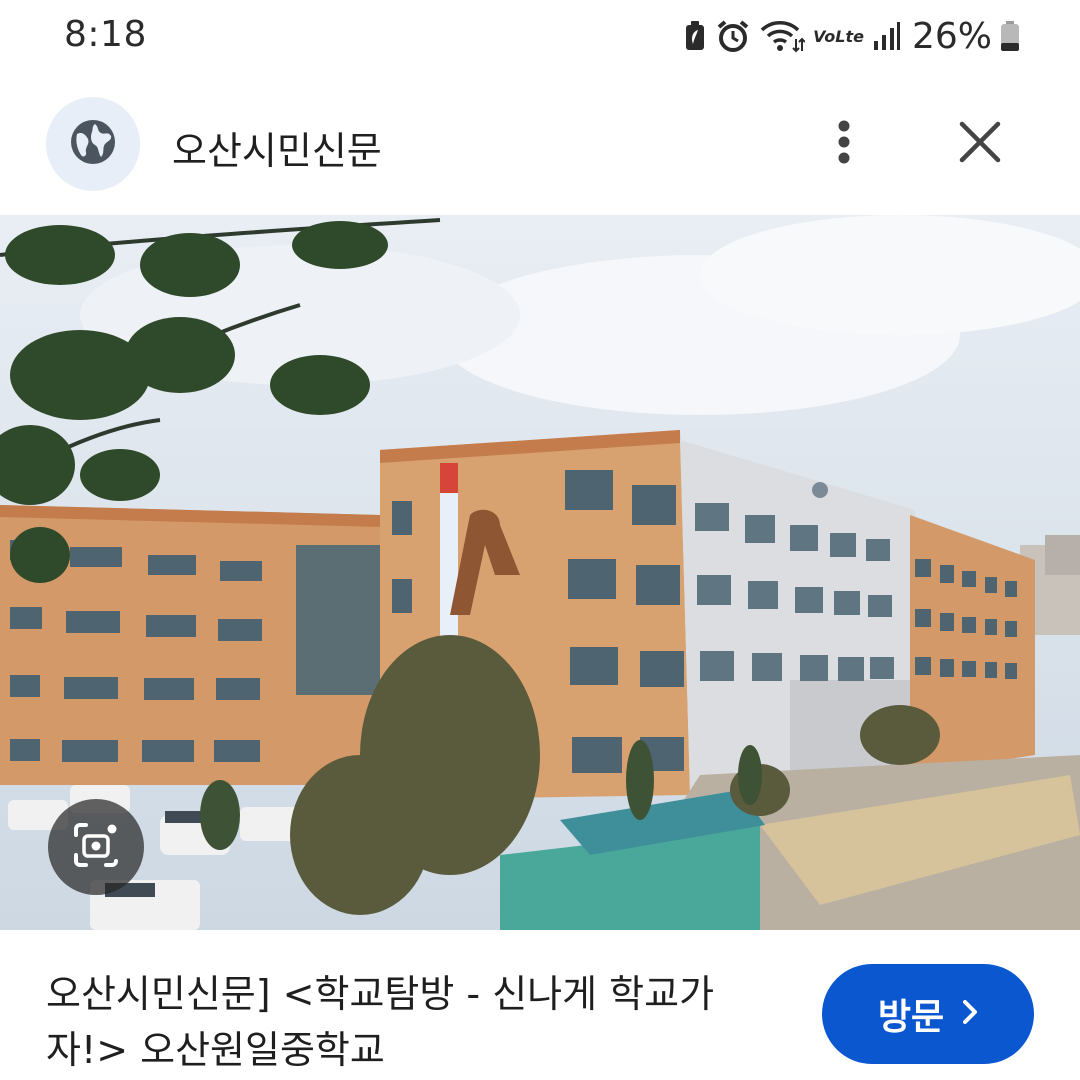 Image resolution: width=1080 pixels, height=1080 pixels. I want to click on visit-button: 방문, so click(928, 1014).